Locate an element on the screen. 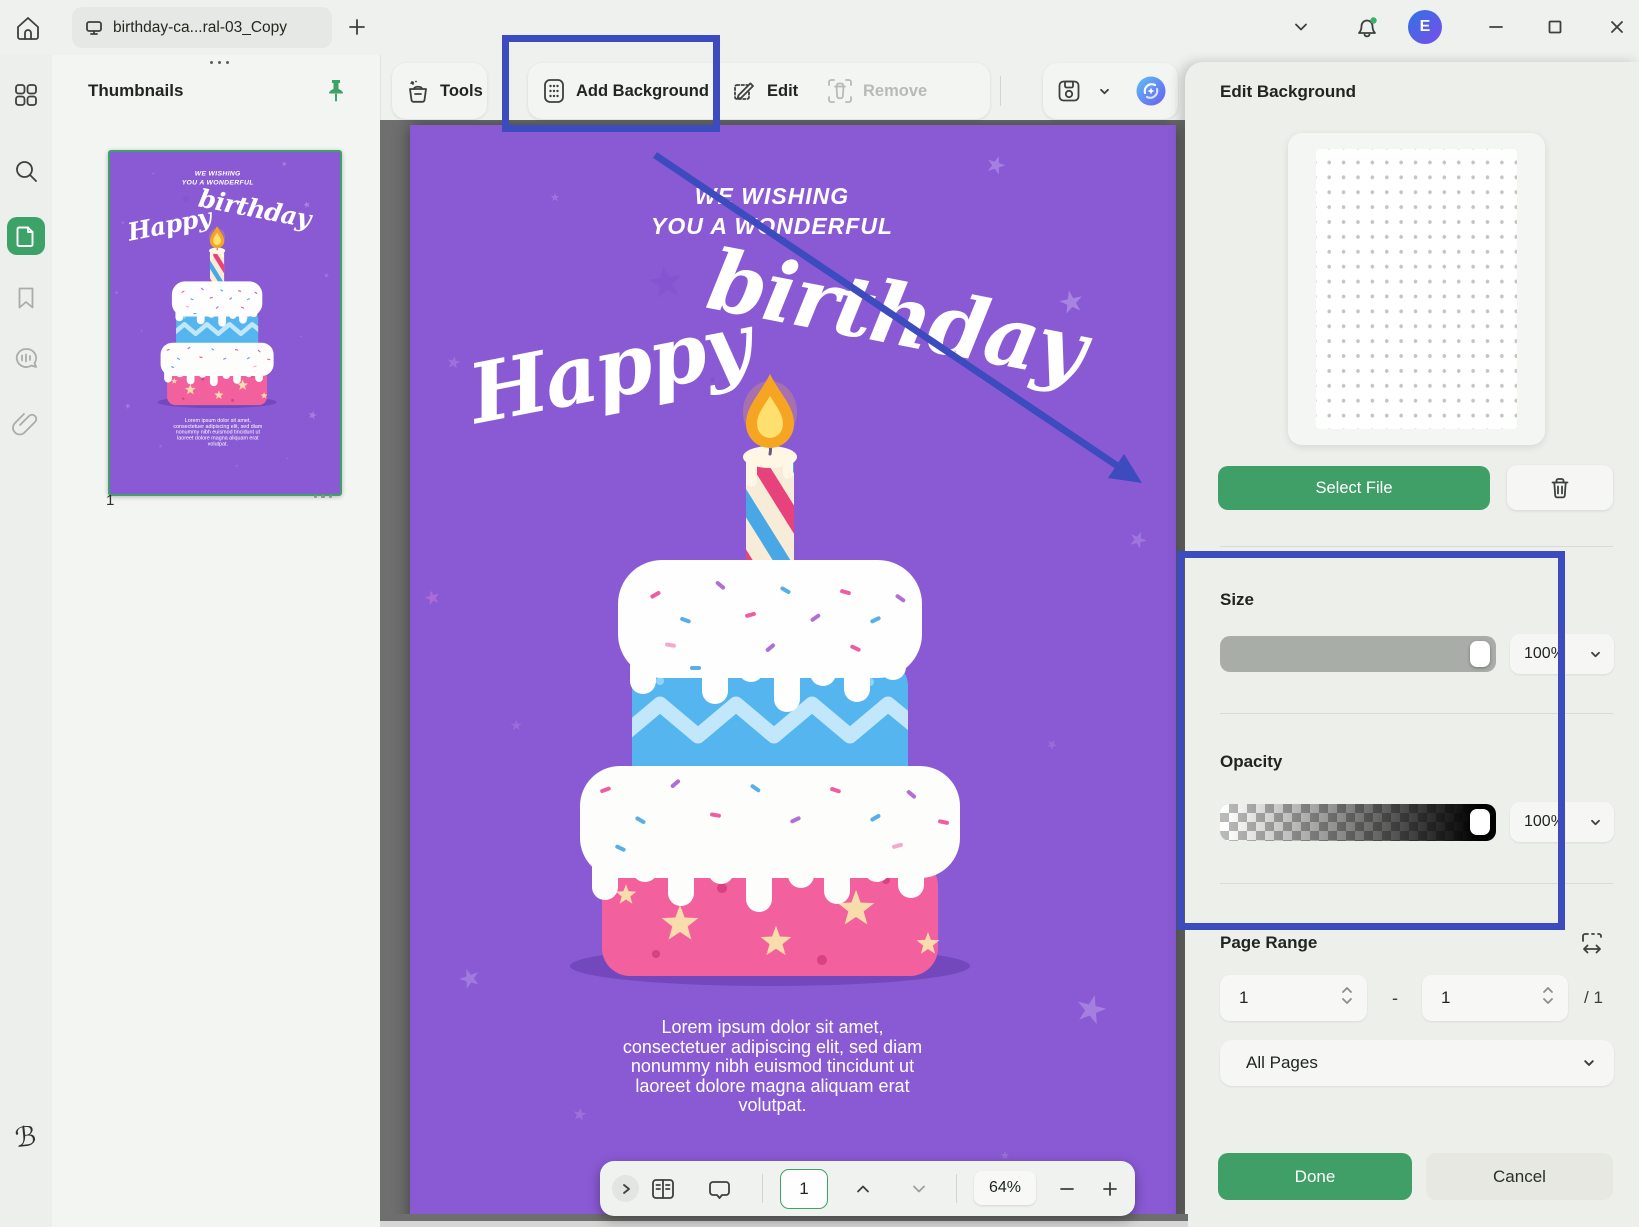  range-to-input: 1 is located at coordinates (1495, 998).